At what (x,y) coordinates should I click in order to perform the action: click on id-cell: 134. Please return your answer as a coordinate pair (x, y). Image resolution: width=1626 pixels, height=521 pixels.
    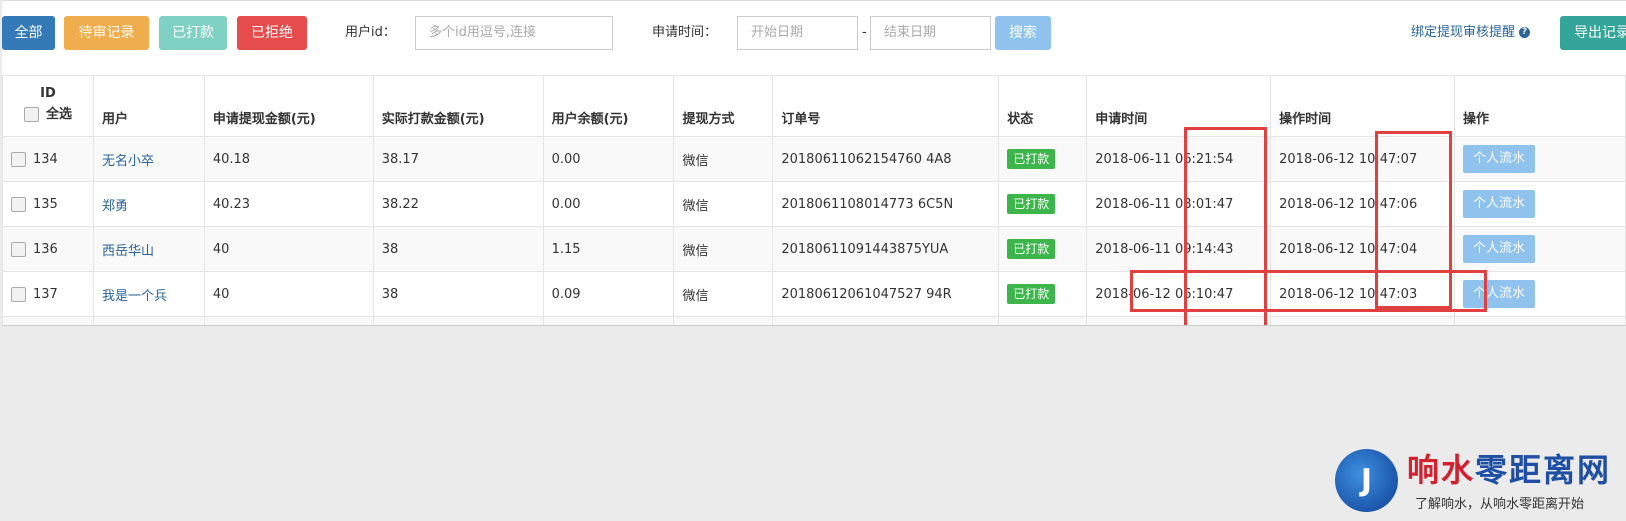
    Looking at the image, I should click on (48, 159).